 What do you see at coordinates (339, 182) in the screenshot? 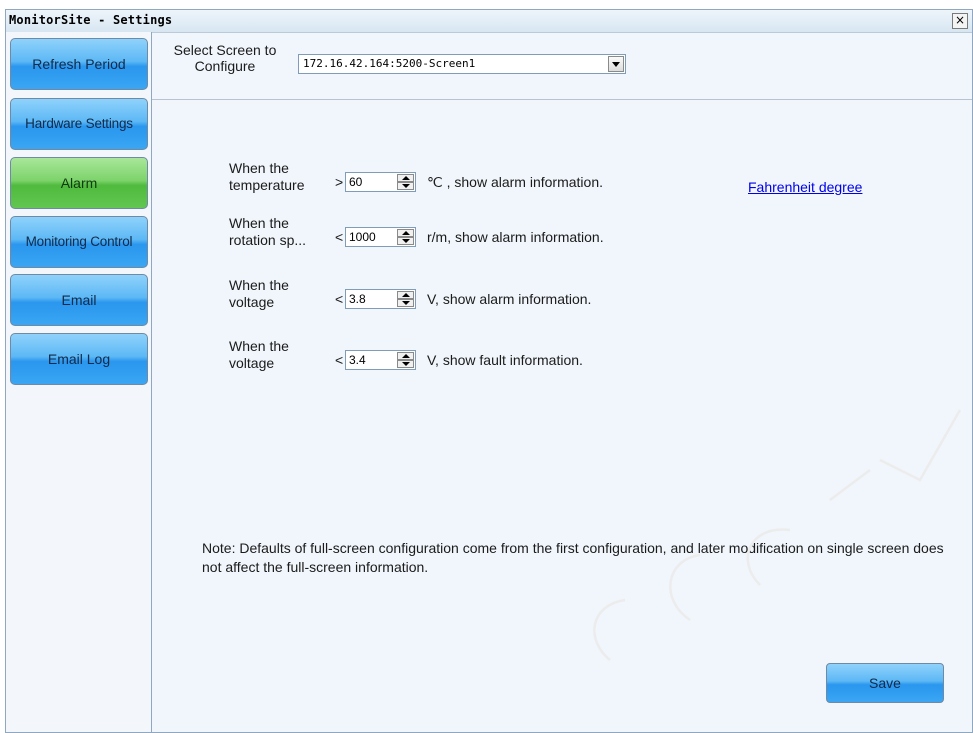
I see `rule-operator: >` at bounding box center [339, 182].